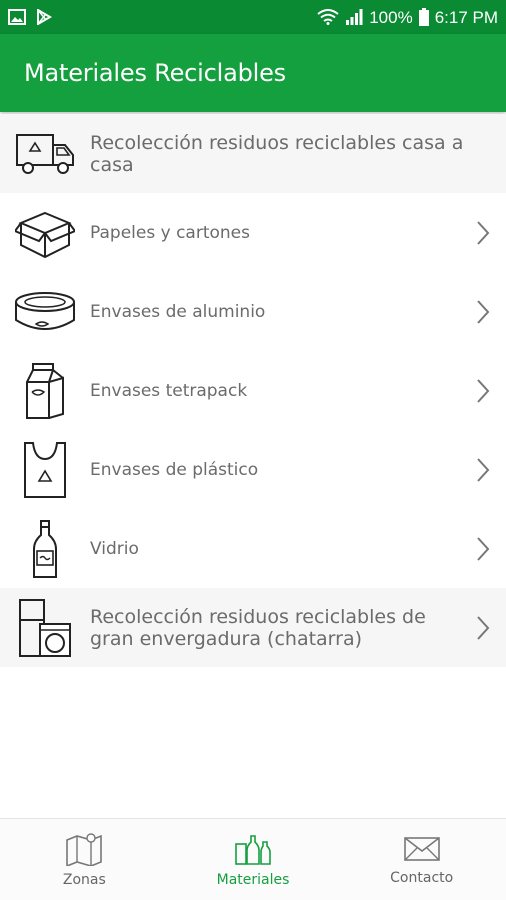 The height and width of the screenshot is (900, 506). Describe the element at coordinates (114, 548) in the screenshot. I see `list-item-label: Vidrio` at that location.